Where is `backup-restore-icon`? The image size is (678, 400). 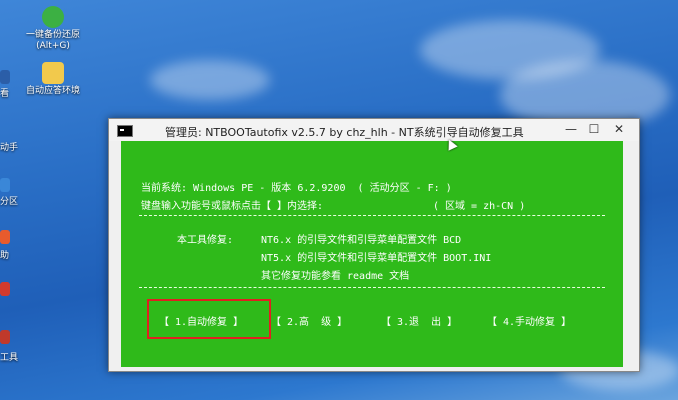 backup-restore-icon is located at coordinates (53, 17).